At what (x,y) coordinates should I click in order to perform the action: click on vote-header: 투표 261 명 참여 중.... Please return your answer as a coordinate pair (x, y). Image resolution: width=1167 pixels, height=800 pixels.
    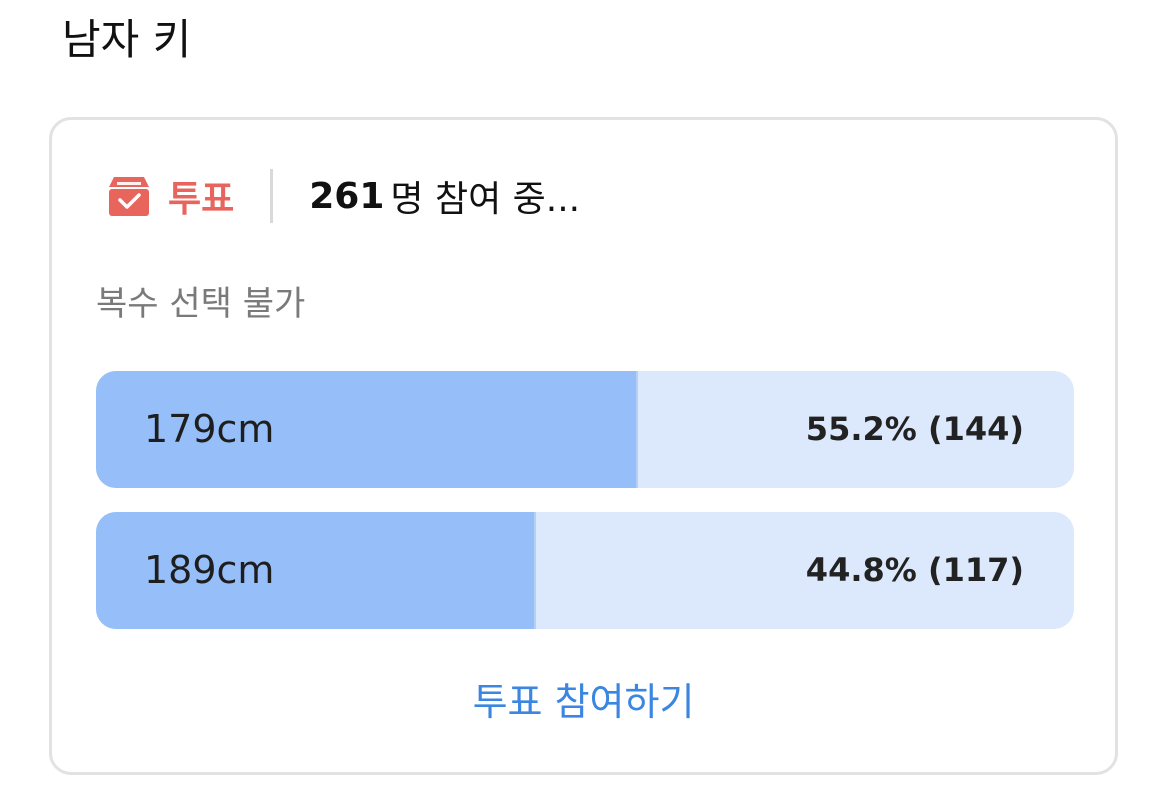
    Looking at the image, I should click on (343, 196).